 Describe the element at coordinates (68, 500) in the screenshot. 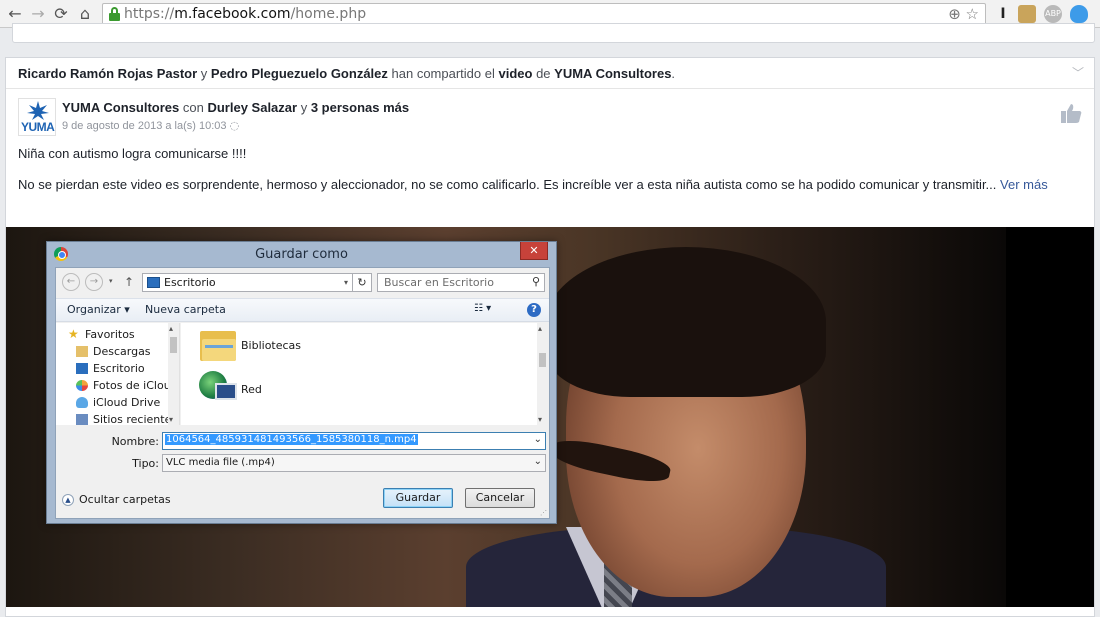

I see `chevron-up-icon: ▲` at that location.